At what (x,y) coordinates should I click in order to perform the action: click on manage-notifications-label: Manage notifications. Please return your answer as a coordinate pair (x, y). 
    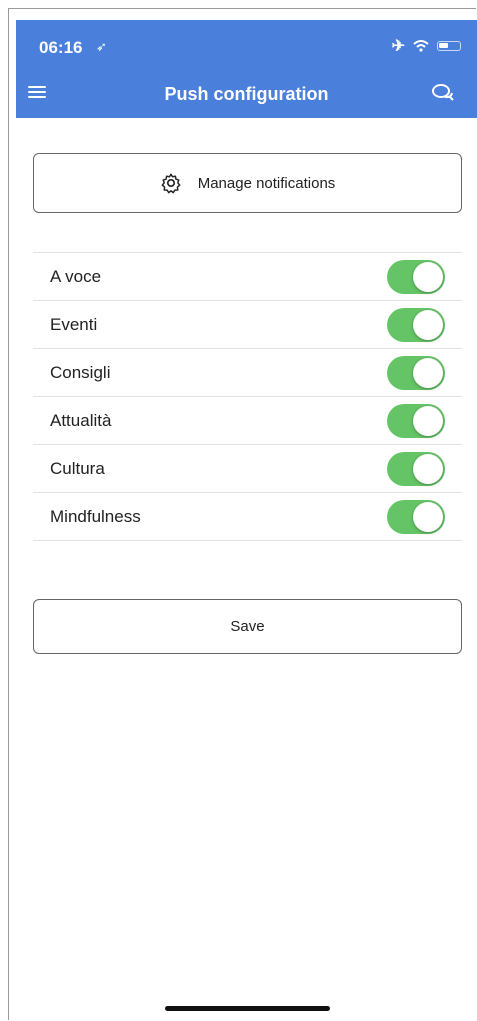
    Looking at the image, I should click on (266, 183).